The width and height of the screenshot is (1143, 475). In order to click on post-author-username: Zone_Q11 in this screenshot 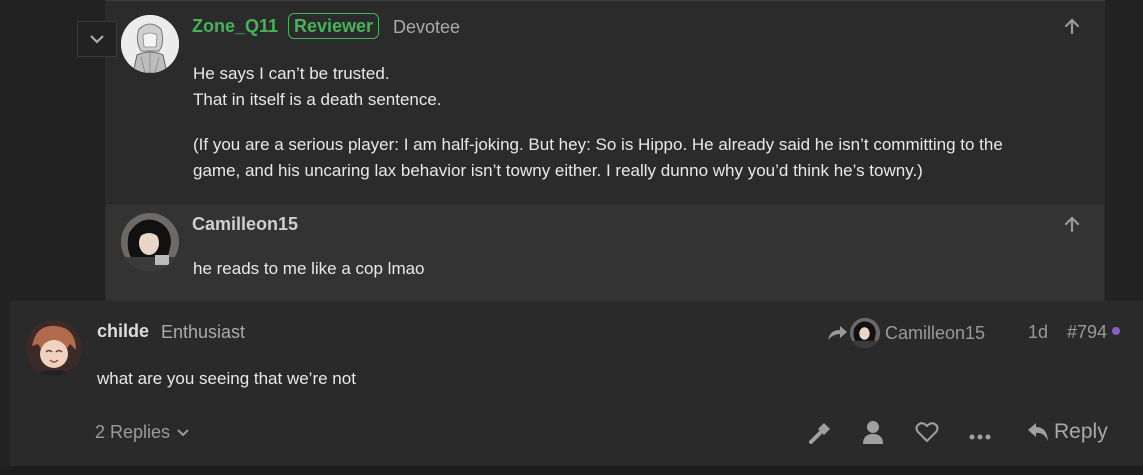, I will do `click(235, 26)`.